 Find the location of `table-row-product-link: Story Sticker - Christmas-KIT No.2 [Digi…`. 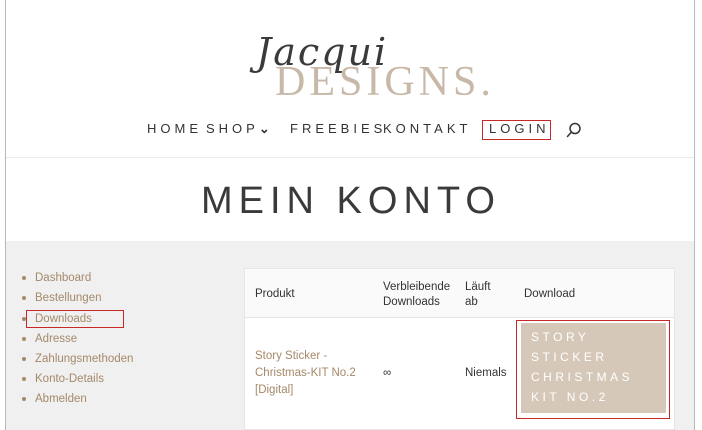

table-row-product-link: Story Sticker - Christmas-KIT No.2 [Digi… is located at coordinates (310, 373).